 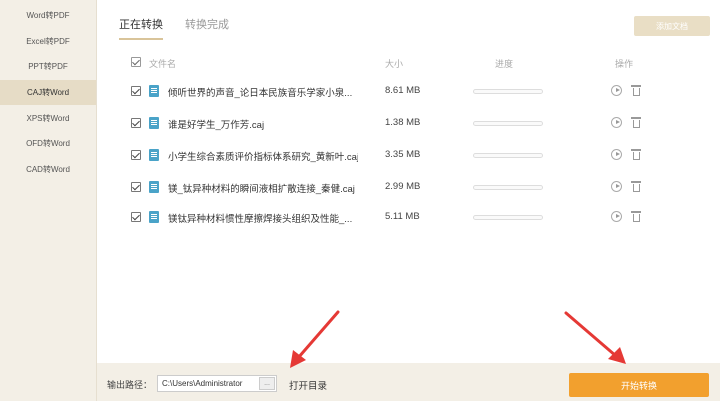 I want to click on table-row: 镁_钛异种材料的瞬间液相扩散连接_秦健.caj 2.99 MB, so click(x=409, y=187).